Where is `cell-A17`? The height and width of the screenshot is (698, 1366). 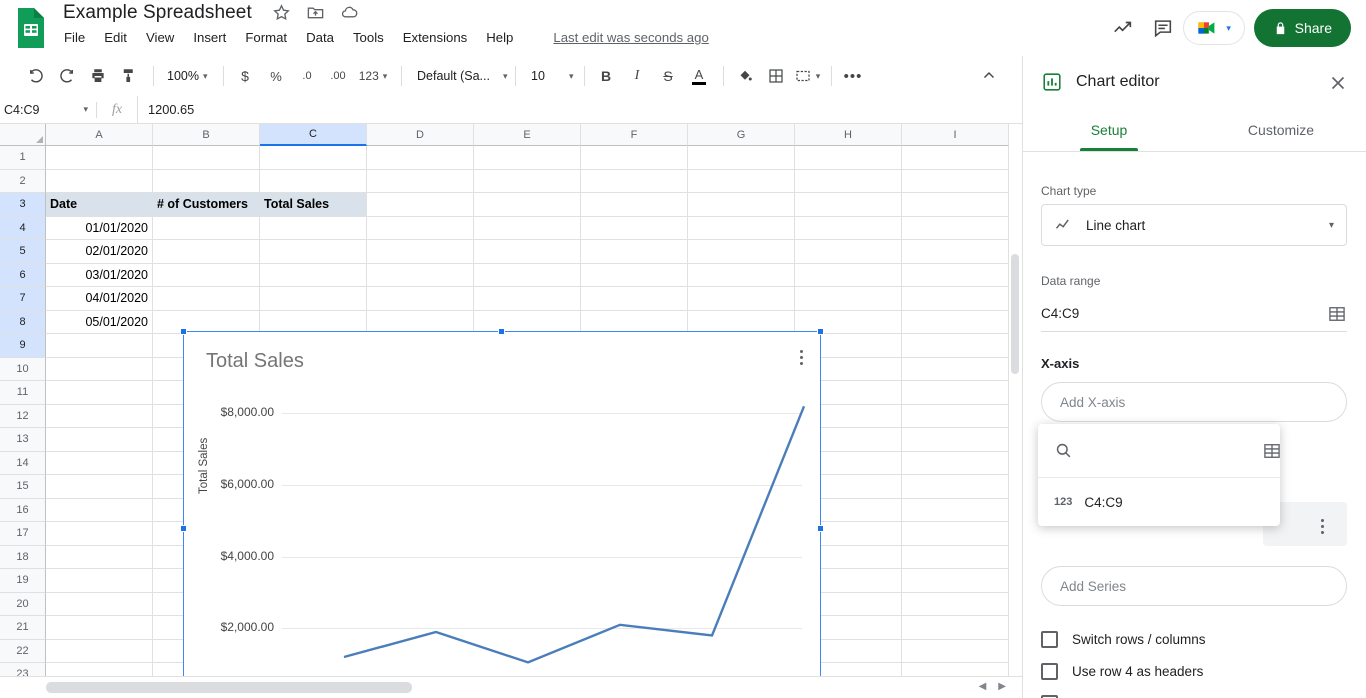 cell-A17 is located at coordinates (99, 534).